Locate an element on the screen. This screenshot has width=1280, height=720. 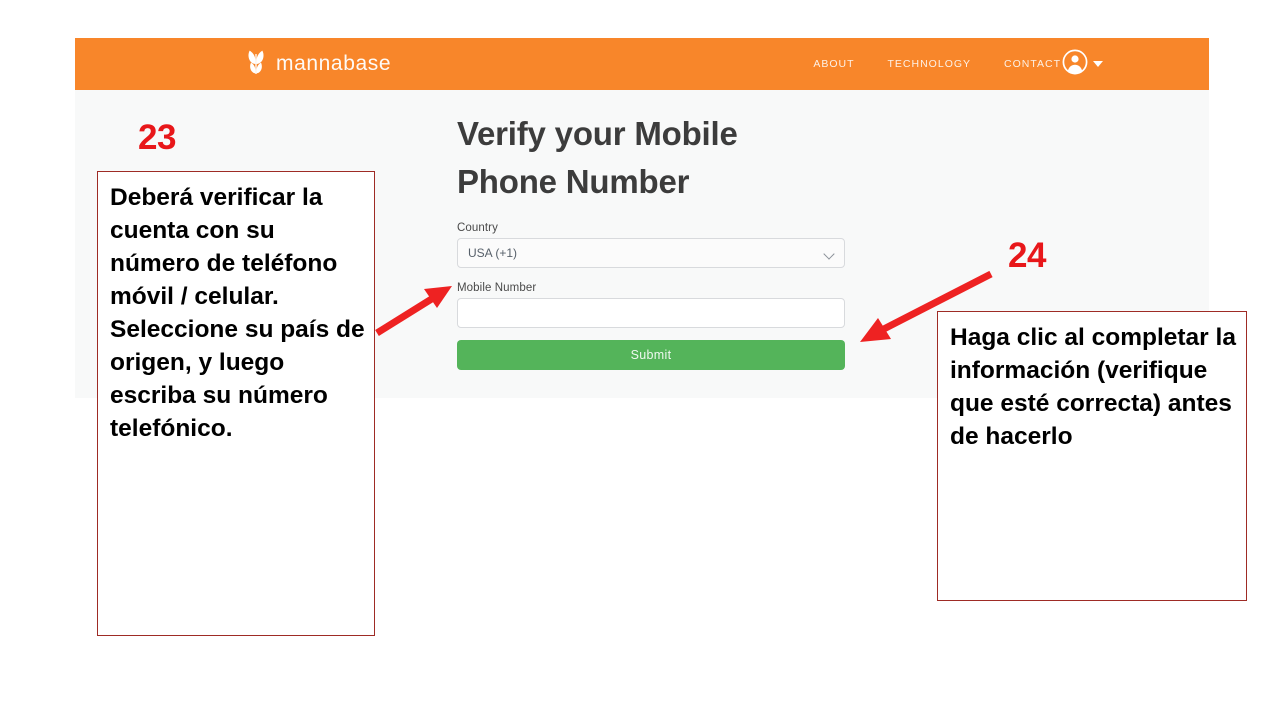
mobile-number-input is located at coordinates (651, 313).